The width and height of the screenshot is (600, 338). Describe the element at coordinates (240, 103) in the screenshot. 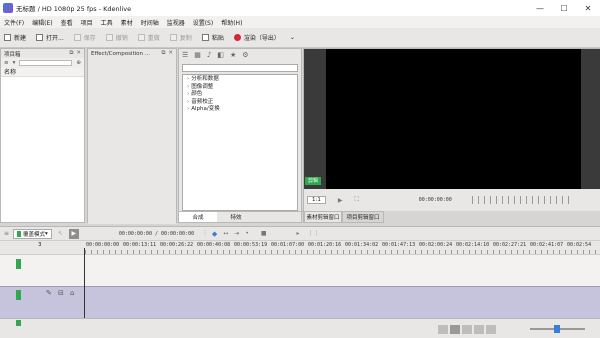

I see `effect-category: › 音频校正` at that location.